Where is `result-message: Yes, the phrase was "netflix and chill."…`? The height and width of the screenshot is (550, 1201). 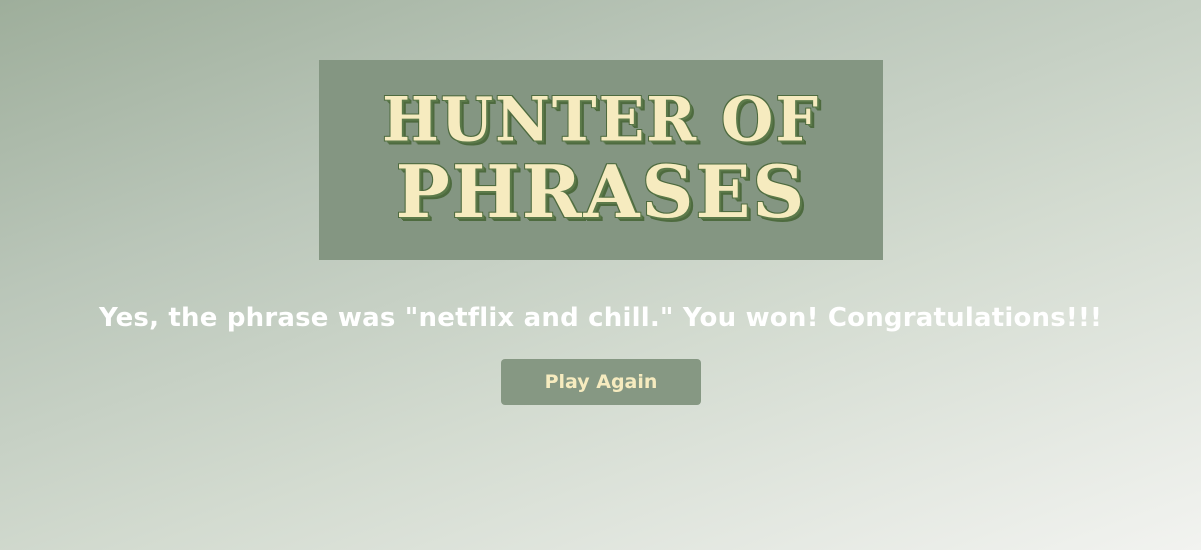 result-message: Yes, the phrase was "netflix and chill."… is located at coordinates (600, 318).